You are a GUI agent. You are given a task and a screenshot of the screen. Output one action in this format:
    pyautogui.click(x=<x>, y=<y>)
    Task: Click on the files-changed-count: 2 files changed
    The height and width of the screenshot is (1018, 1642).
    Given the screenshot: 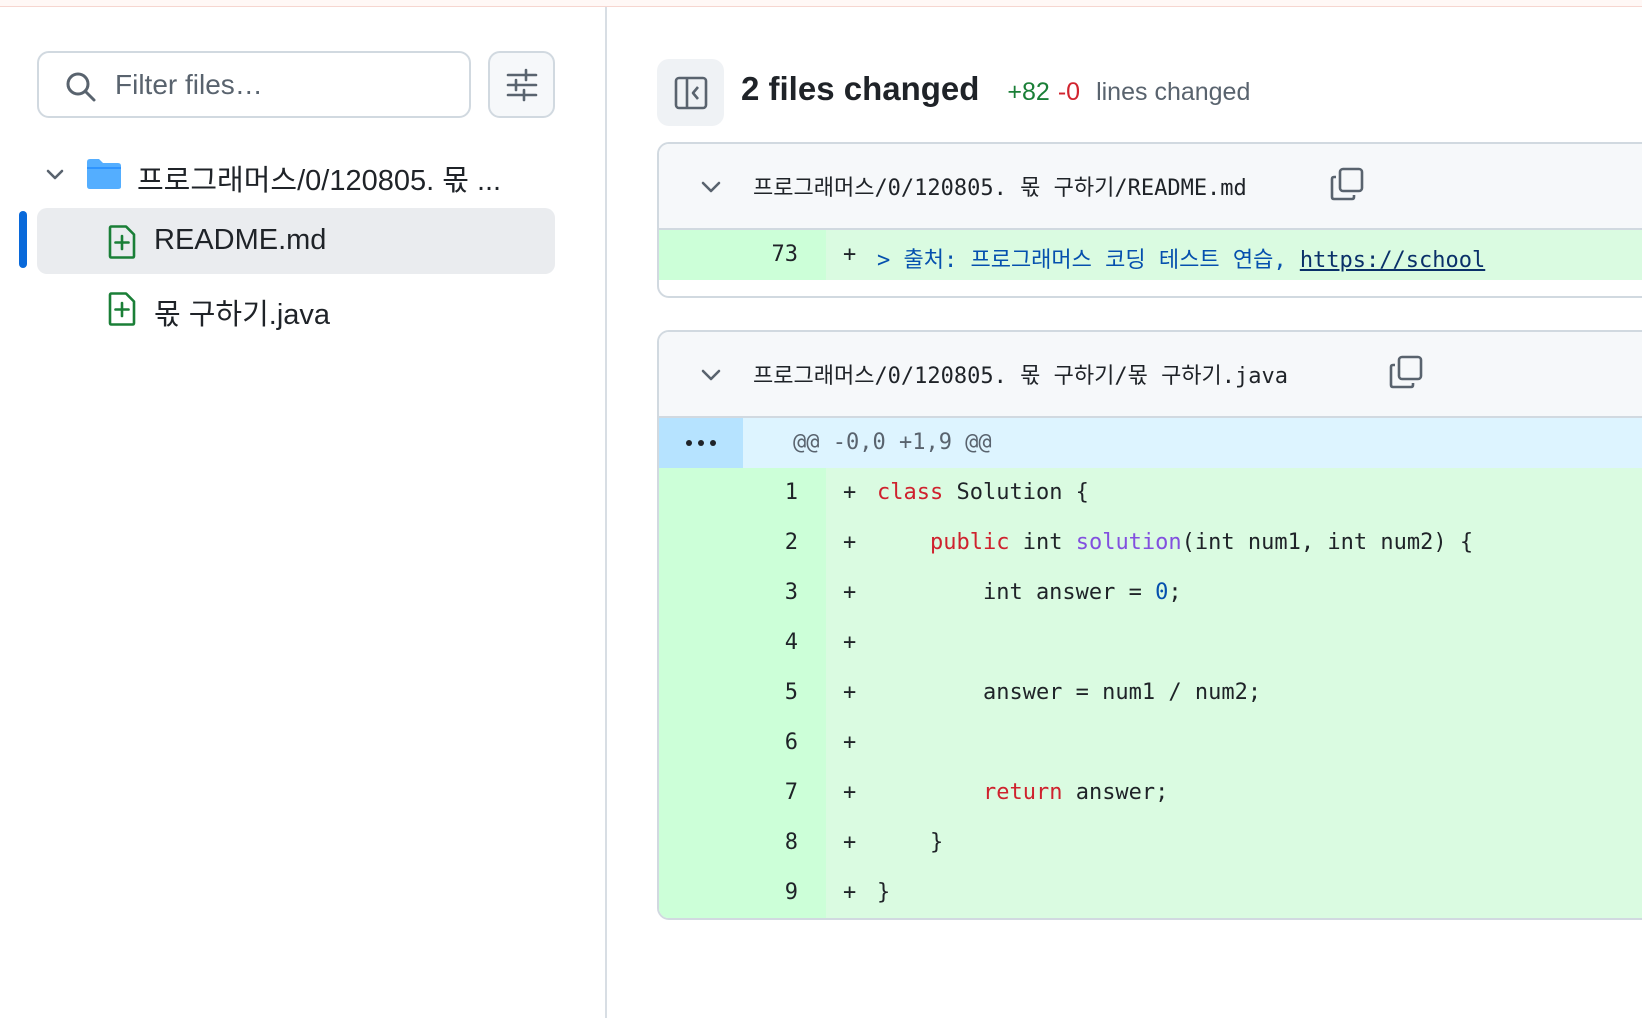 What is the action you would take?
    pyautogui.click(x=860, y=88)
    